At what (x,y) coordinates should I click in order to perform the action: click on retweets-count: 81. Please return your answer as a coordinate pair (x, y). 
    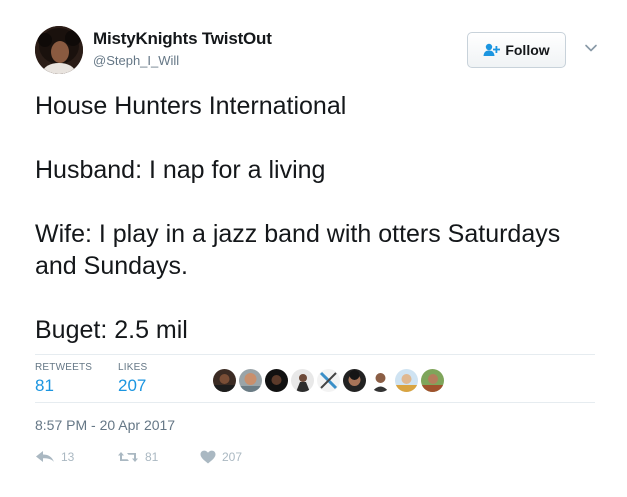
    Looking at the image, I should click on (44, 386).